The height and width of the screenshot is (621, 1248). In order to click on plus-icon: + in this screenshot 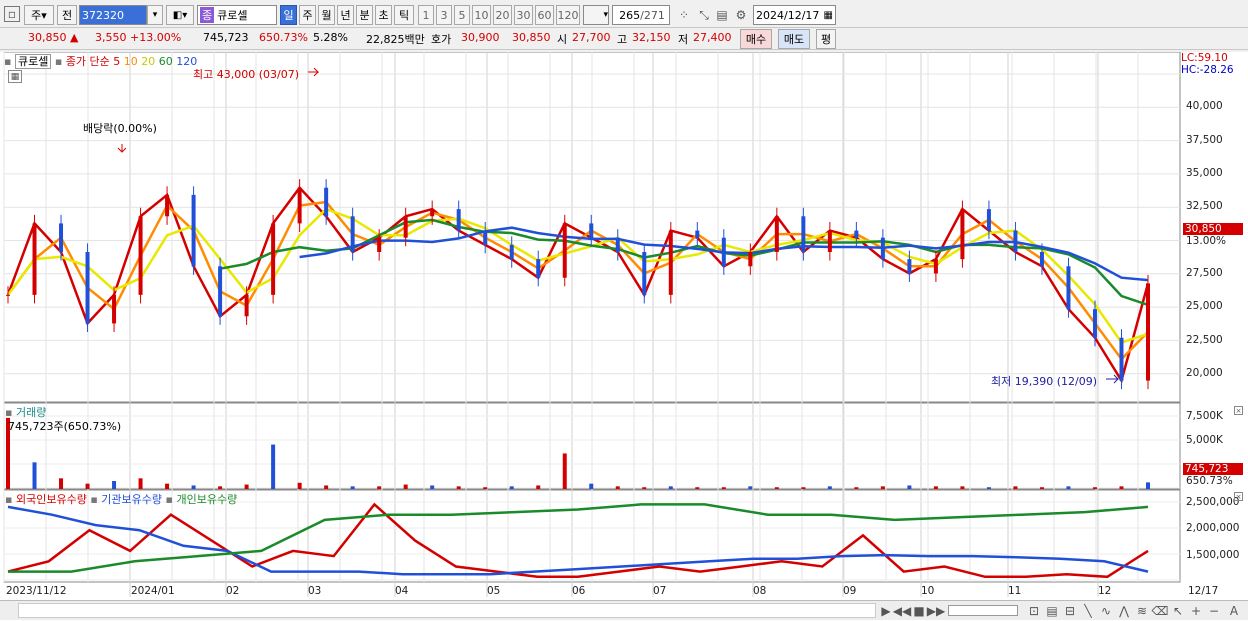, I will do `click(1196, 611)`.